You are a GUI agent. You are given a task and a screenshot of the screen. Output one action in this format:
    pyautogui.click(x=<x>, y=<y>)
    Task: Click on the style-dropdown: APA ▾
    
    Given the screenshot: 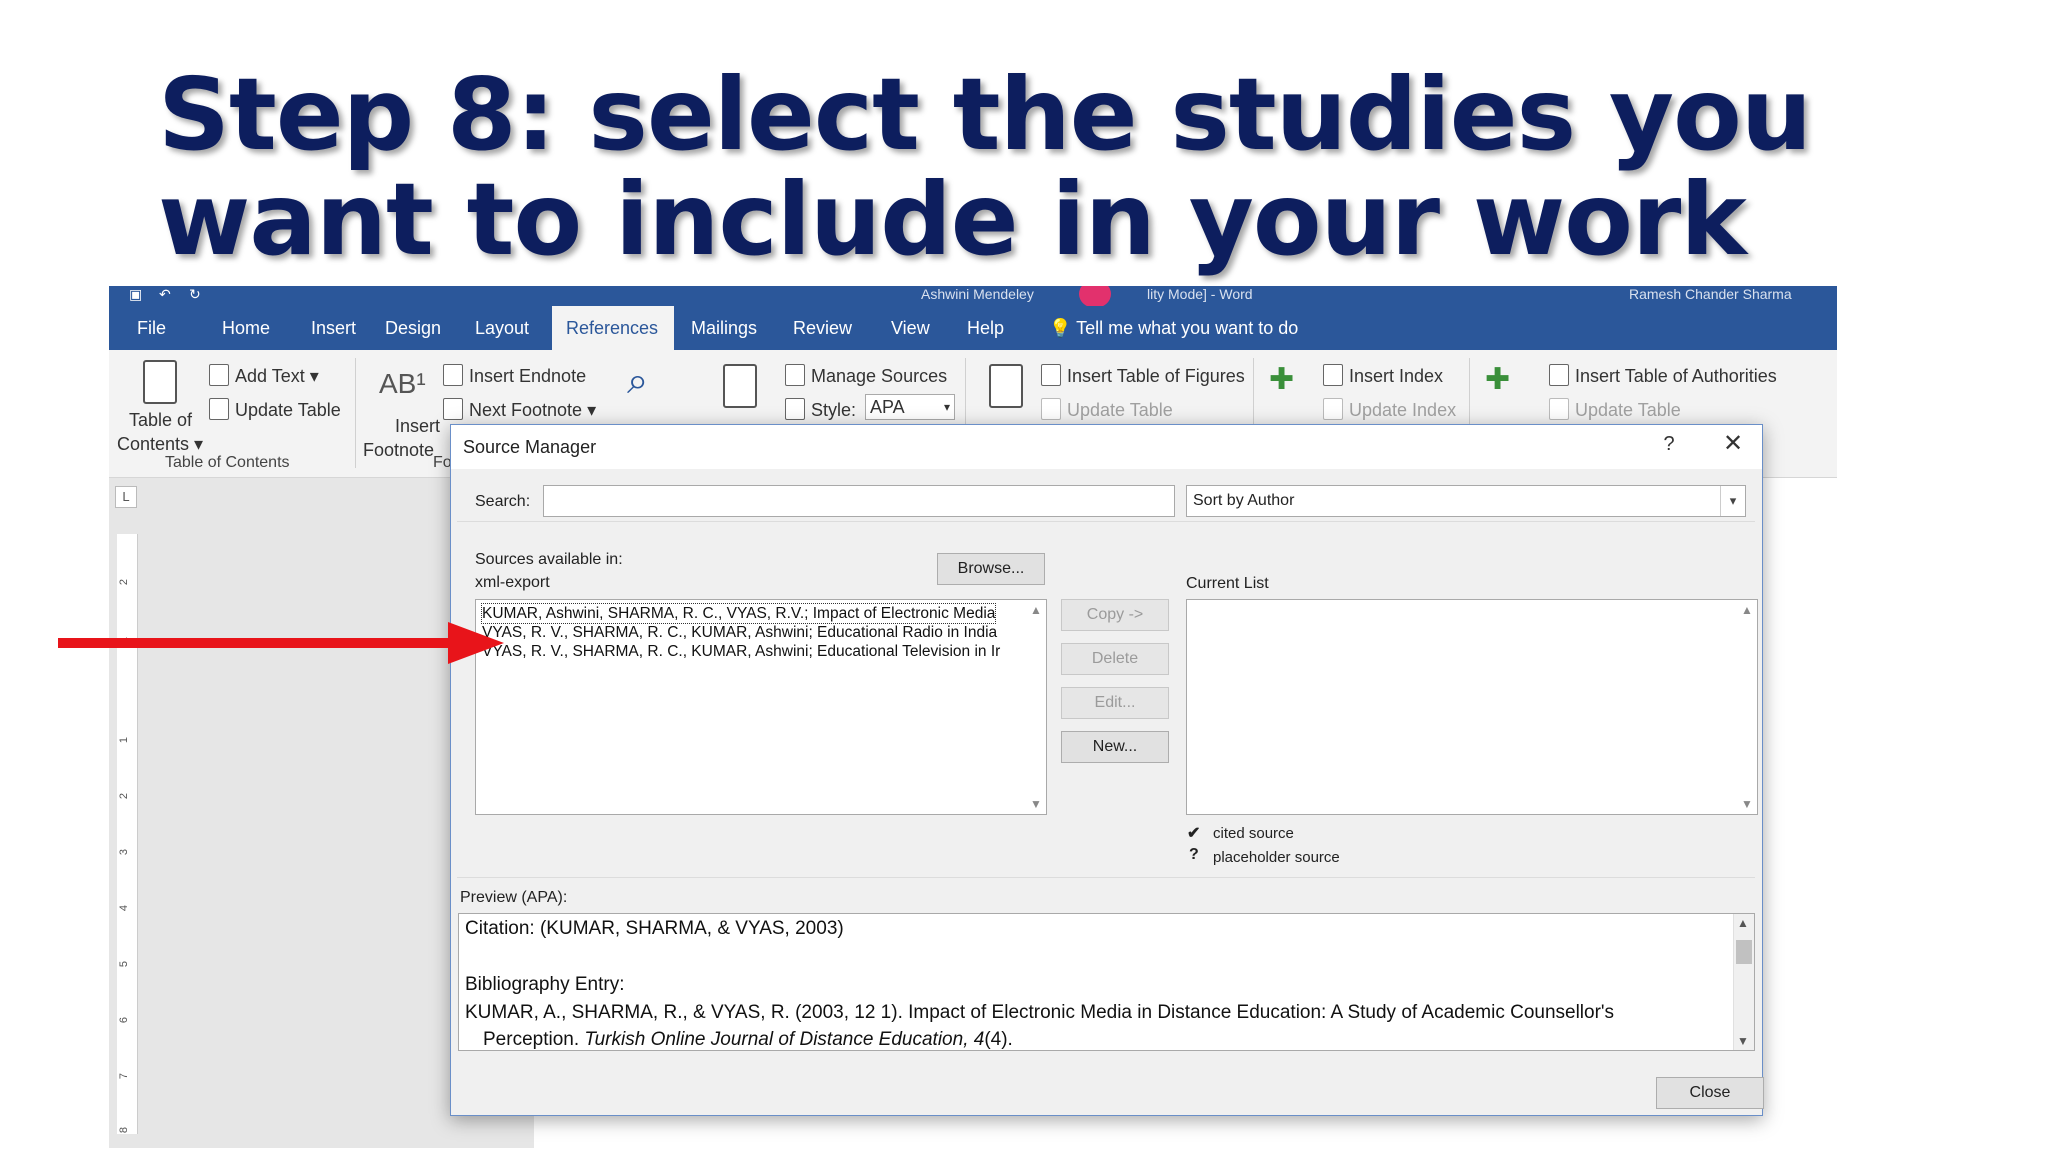 What is the action you would take?
    pyautogui.click(x=910, y=407)
    